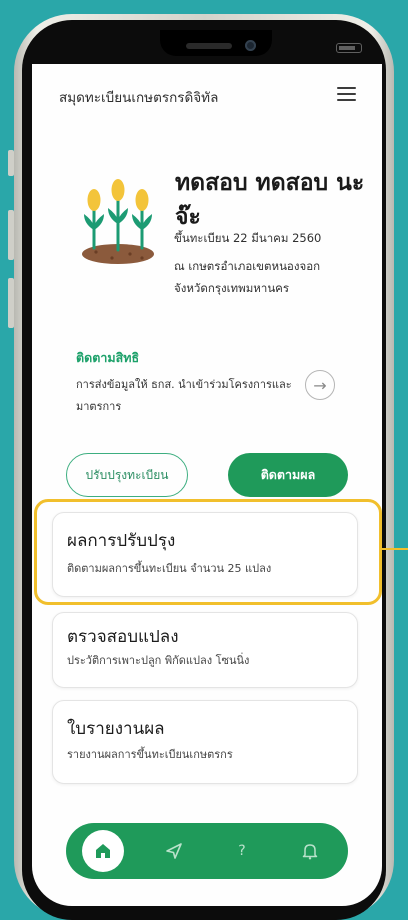 The image size is (408, 920). Describe the element at coordinates (150, 754) in the screenshot. I see `card-subtitle: รายงานผลการขึ้นทะเบียนเกษตรกร` at that location.